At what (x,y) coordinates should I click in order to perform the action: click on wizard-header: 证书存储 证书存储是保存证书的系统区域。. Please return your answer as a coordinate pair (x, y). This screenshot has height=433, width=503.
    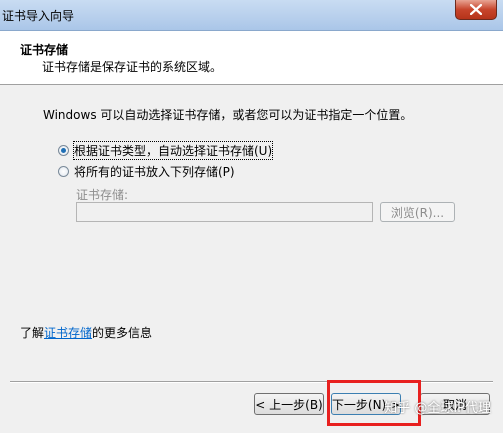
    Looking at the image, I should click on (251, 58).